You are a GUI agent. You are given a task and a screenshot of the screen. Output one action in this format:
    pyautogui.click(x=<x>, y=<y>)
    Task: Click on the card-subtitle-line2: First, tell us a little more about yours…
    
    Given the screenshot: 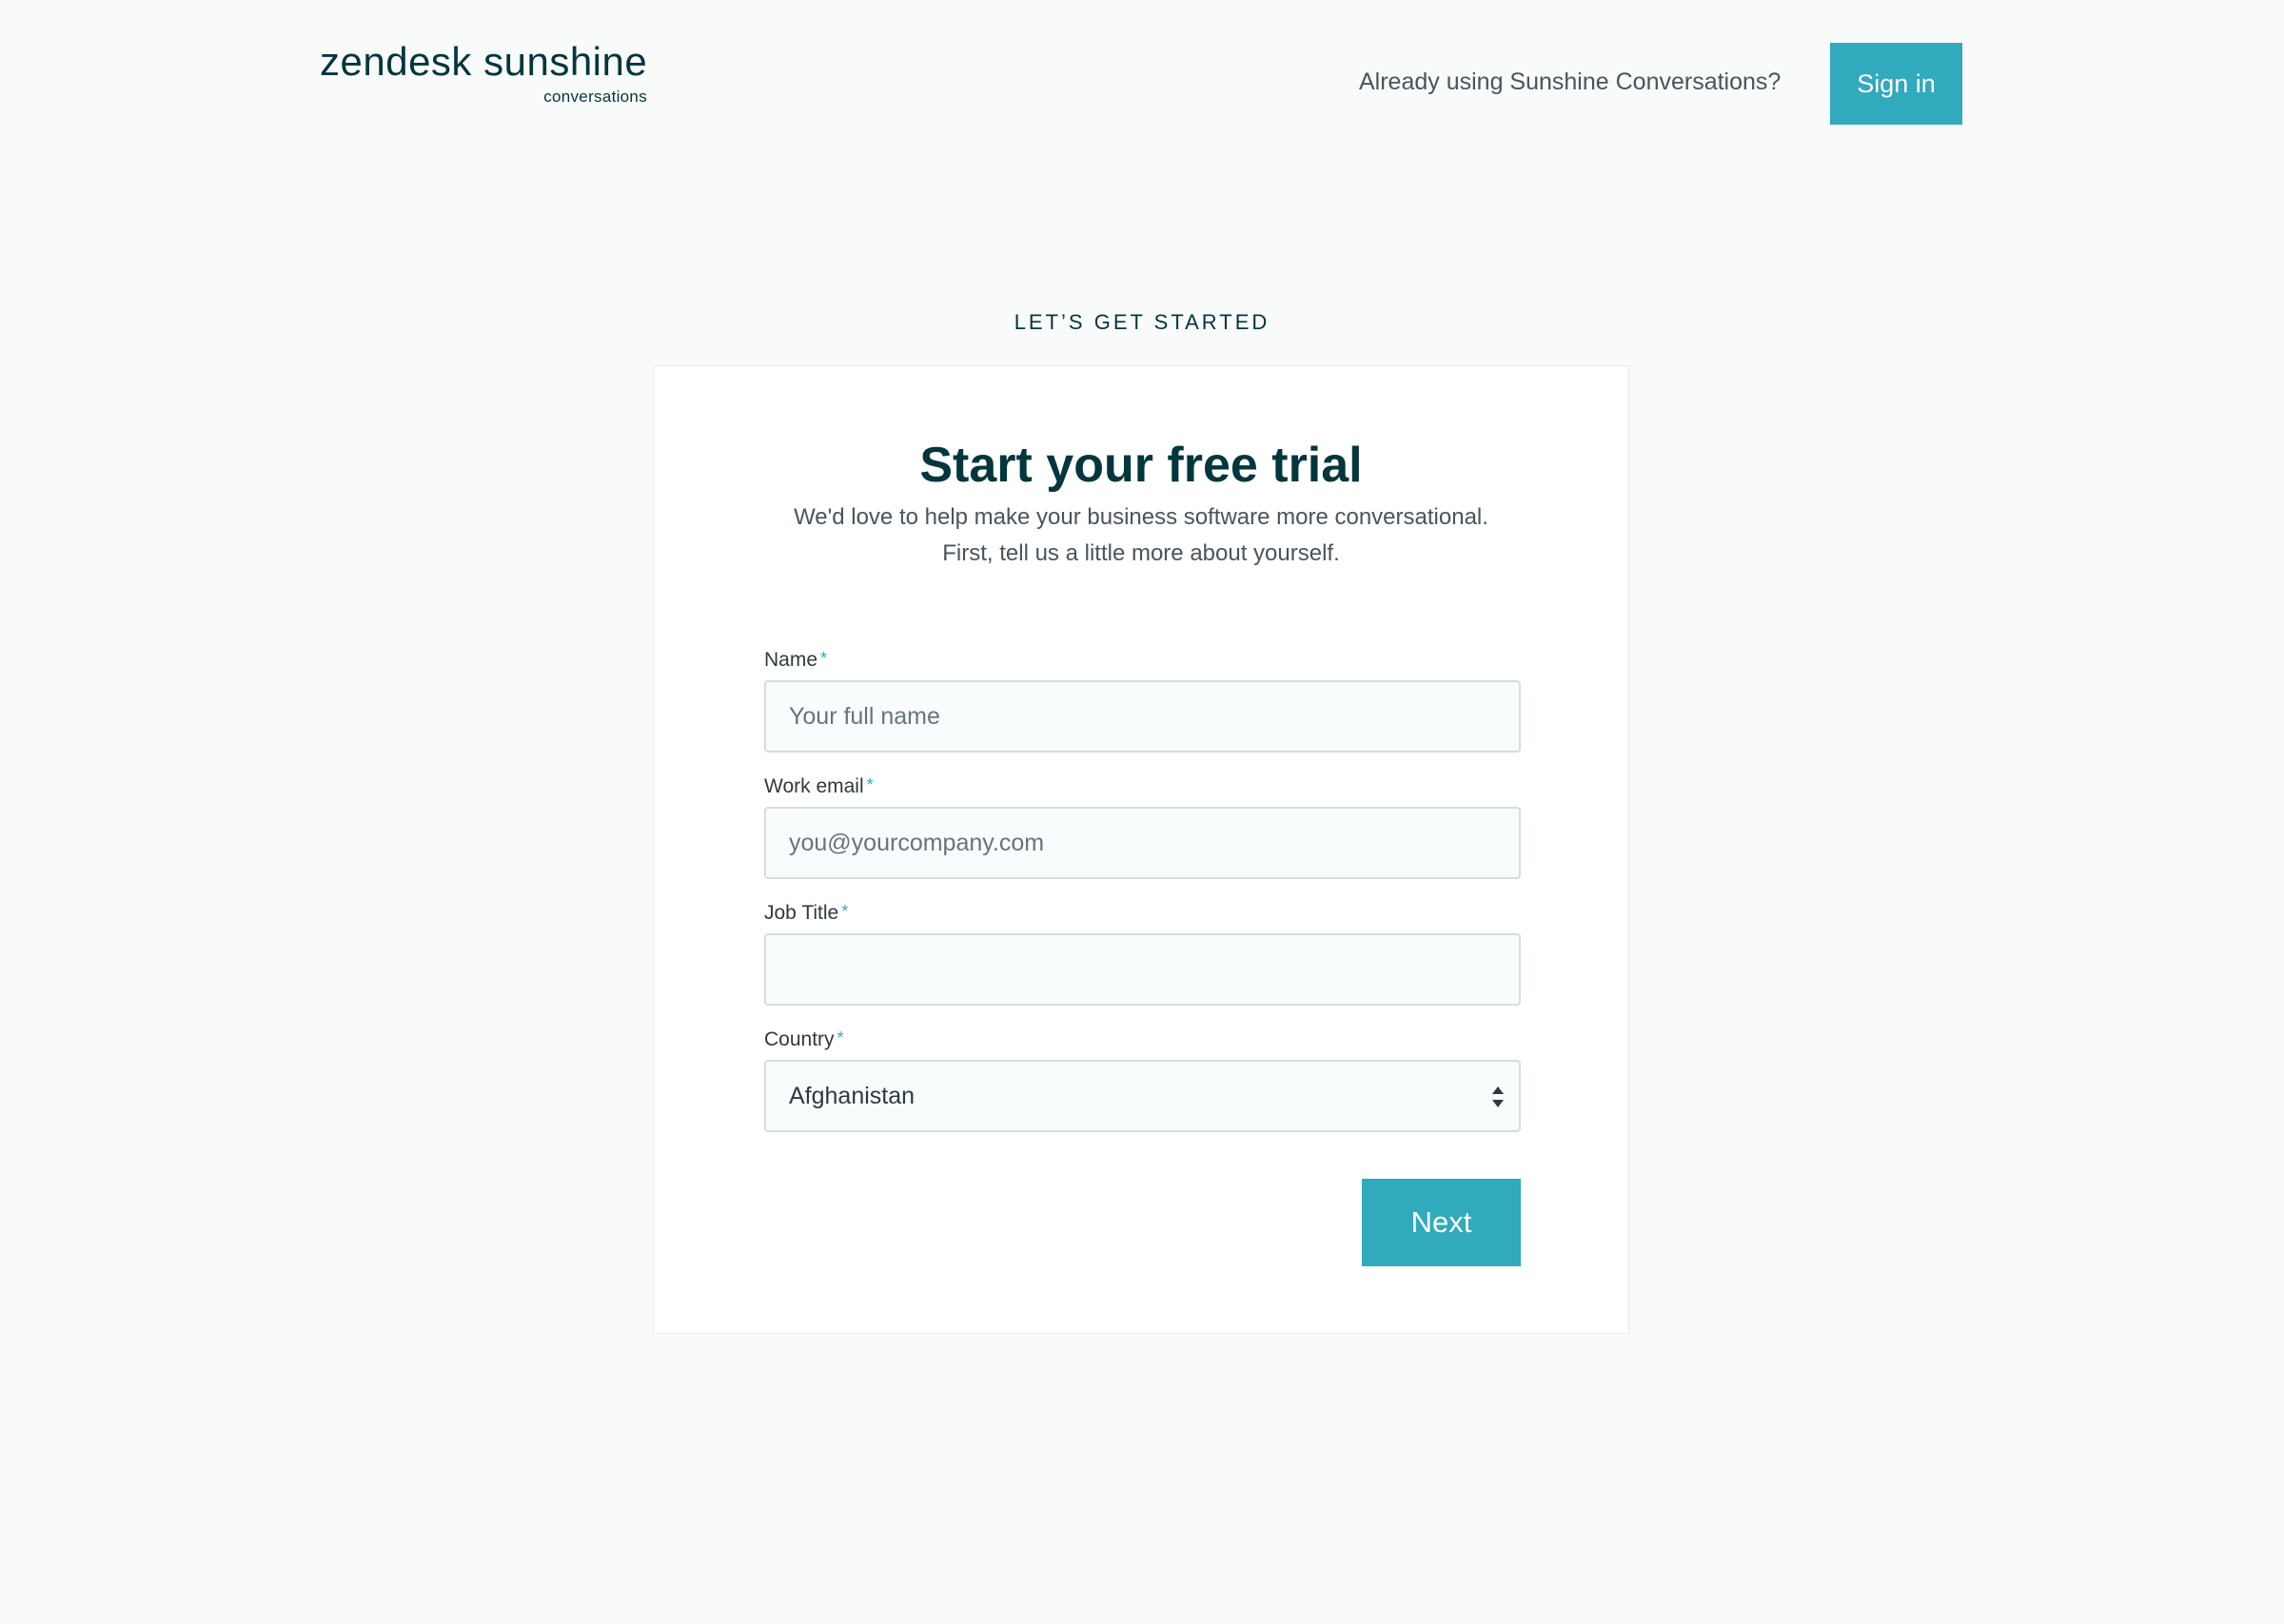 What is the action you would take?
    pyautogui.click(x=1141, y=553)
    